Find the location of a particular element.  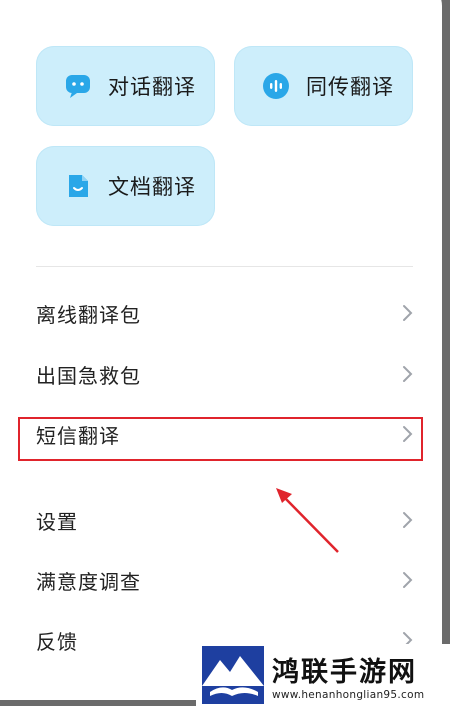

watermark: 鸿联手游网 www.henanhonglian95.com is located at coordinates (323, 675).